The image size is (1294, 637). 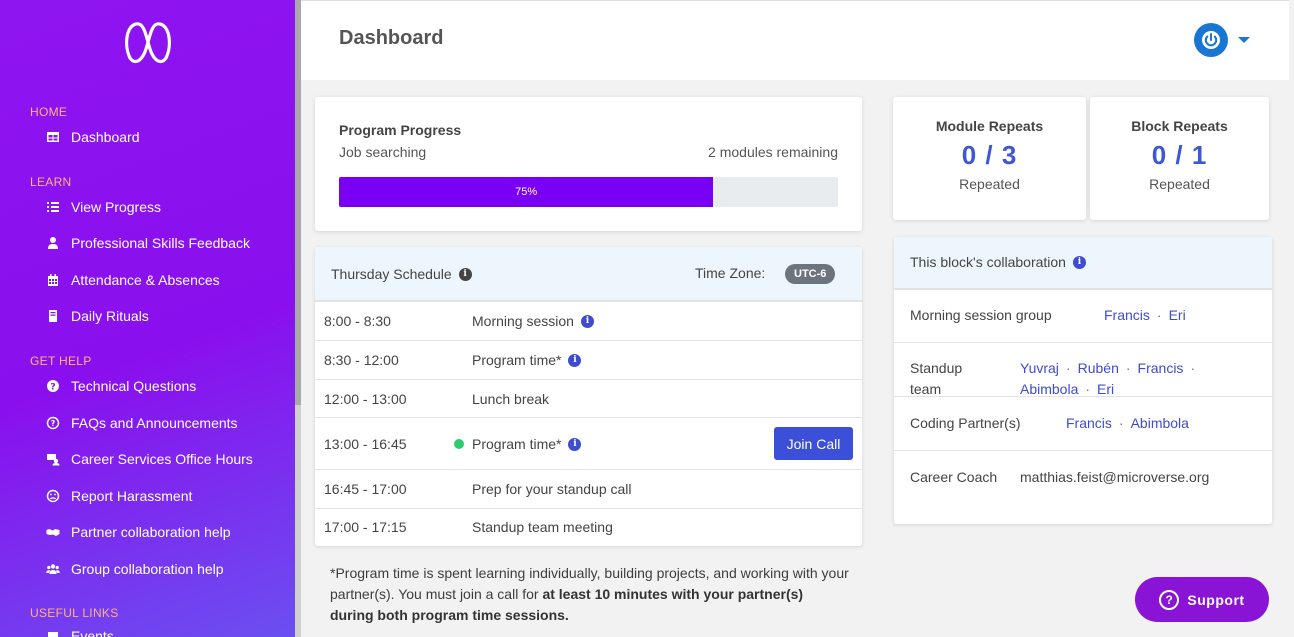 I want to click on schedule-time: 8:30 - 12:00, so click(x=361, y=360).